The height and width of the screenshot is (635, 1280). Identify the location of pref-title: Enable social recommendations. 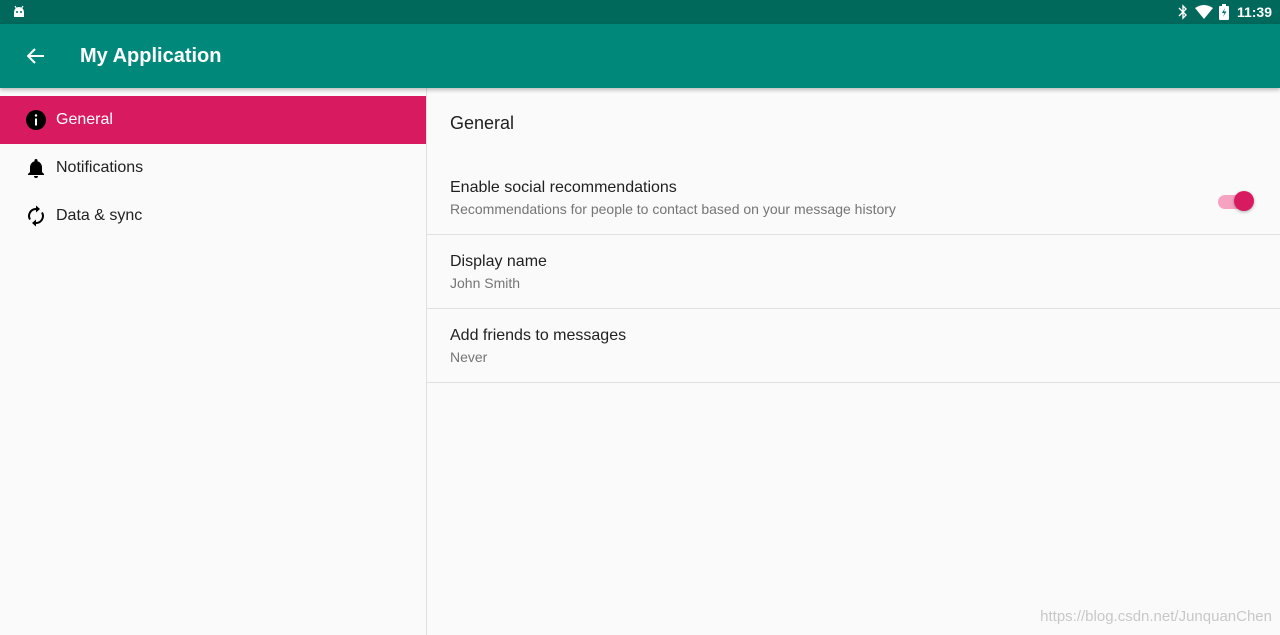
(563, 187).